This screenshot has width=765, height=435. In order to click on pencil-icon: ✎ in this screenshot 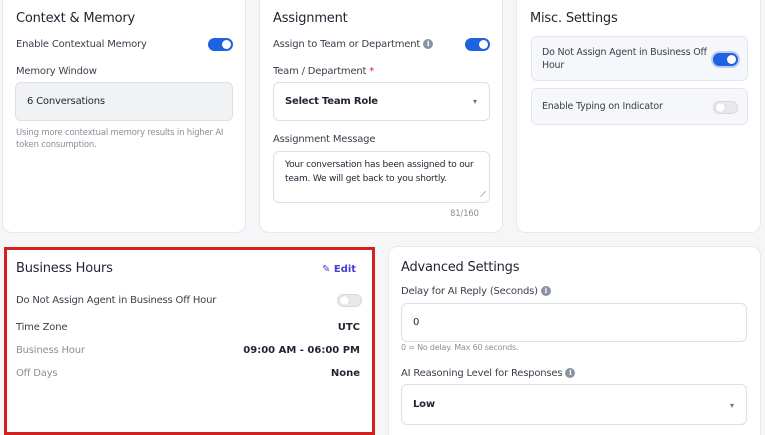, I will do `click(326, 269)`.